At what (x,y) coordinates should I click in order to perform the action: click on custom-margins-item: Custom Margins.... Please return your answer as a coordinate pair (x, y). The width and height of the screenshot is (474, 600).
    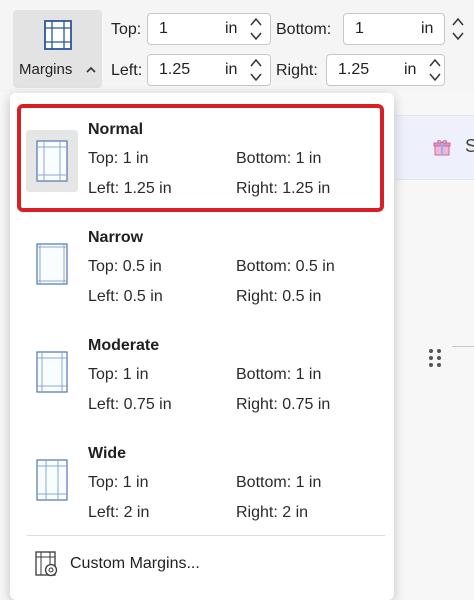
    Looking at the image, I should click on (206, 564).